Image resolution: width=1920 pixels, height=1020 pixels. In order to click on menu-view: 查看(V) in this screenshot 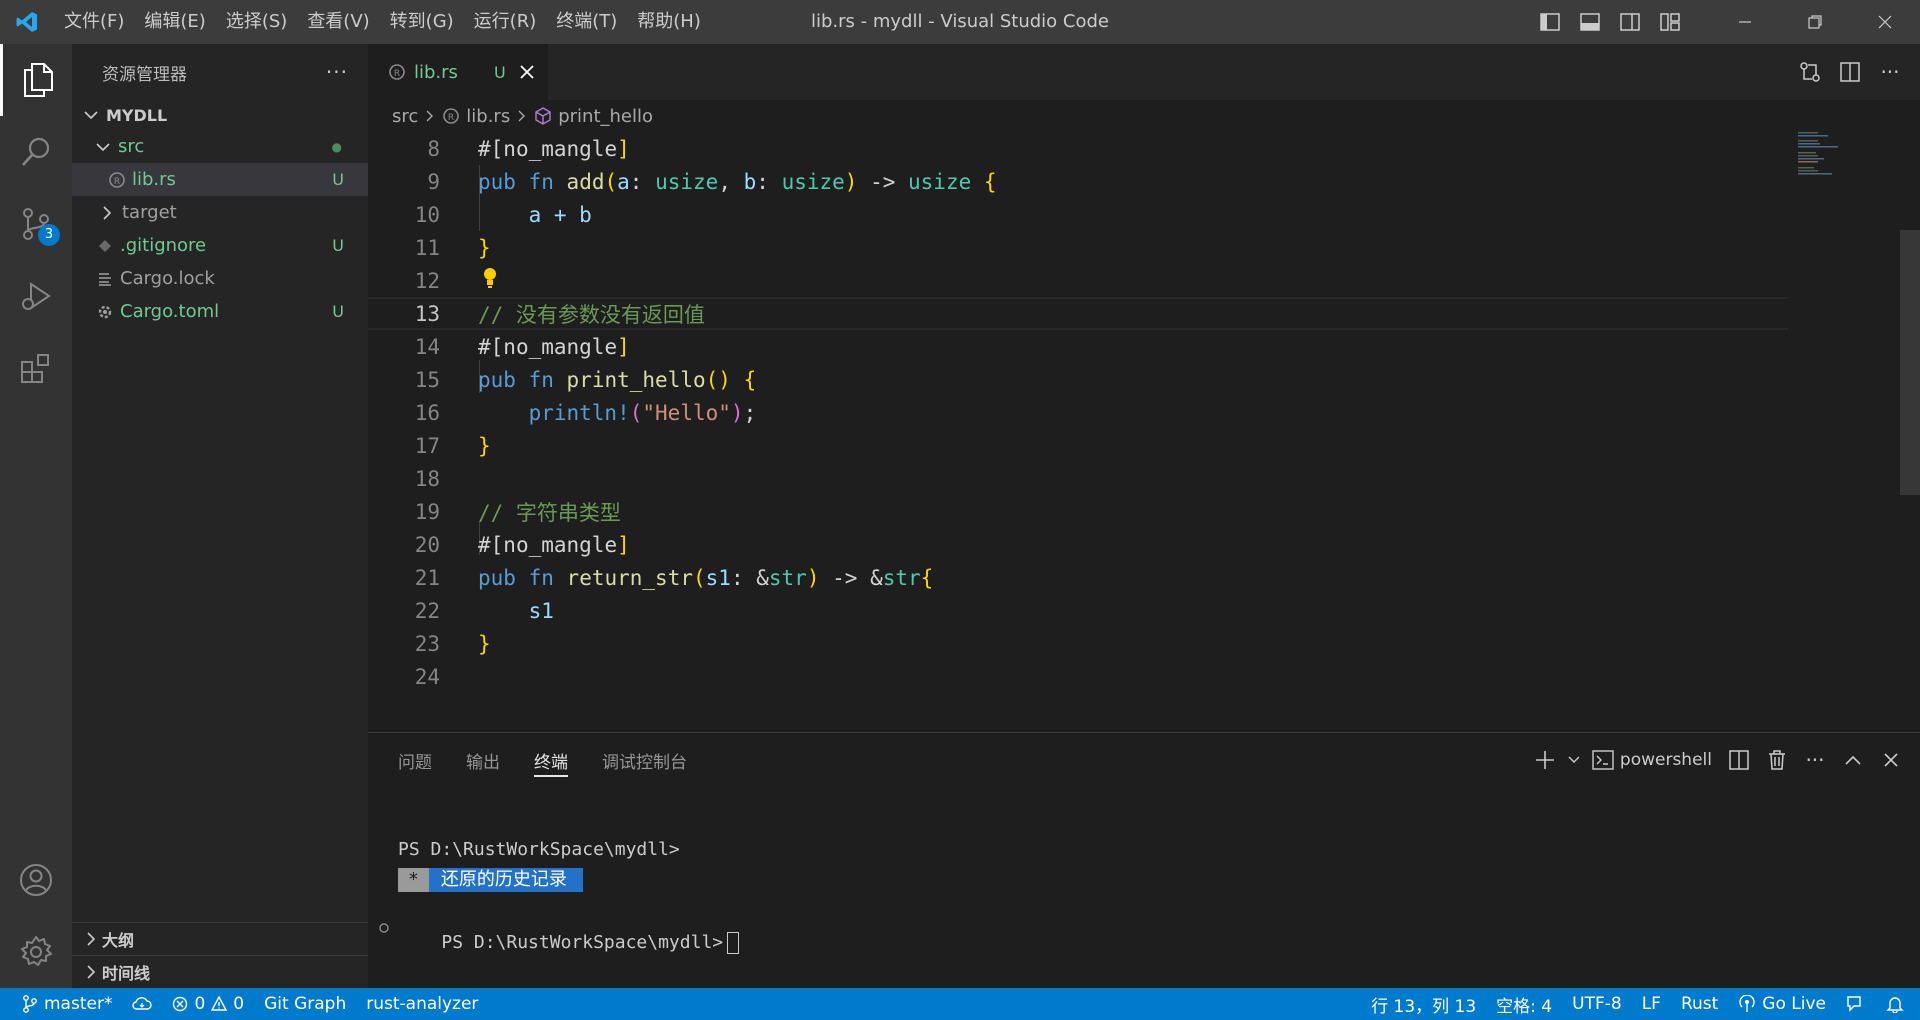, I will do `click(338, 22)`.